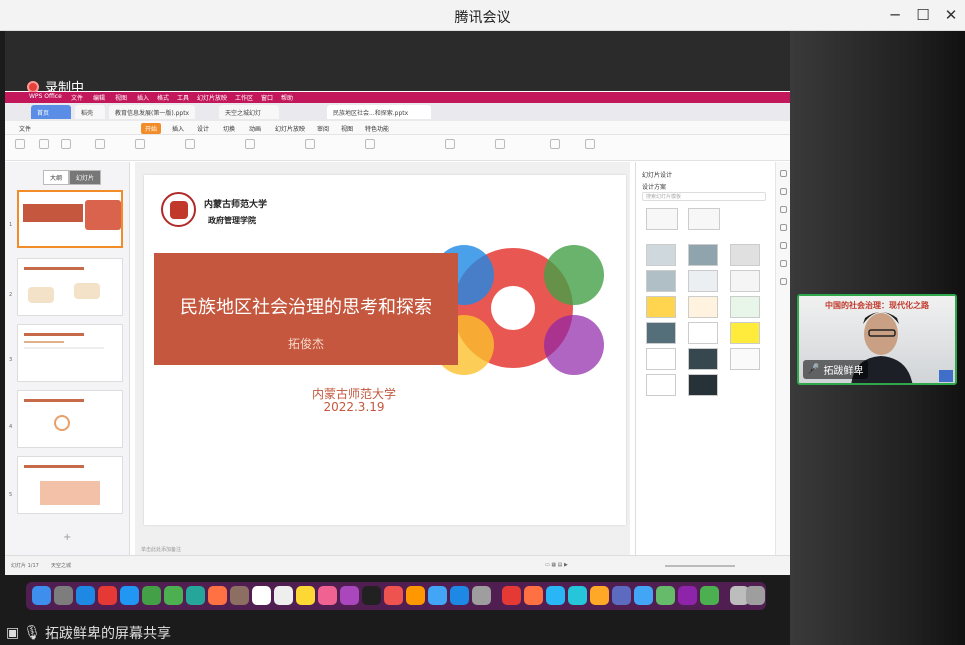 This screenshot has height=645, width=965. What do you see at coordinates (665, 595) in the screenshot?
I see `wechat-icon` at bounding box center [665, 595].